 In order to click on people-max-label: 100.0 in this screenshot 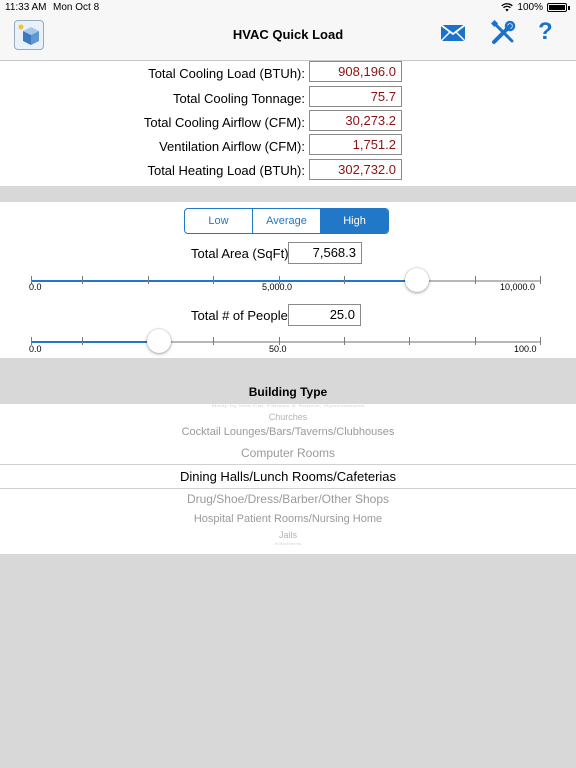, I will do `click(525, 349)`.